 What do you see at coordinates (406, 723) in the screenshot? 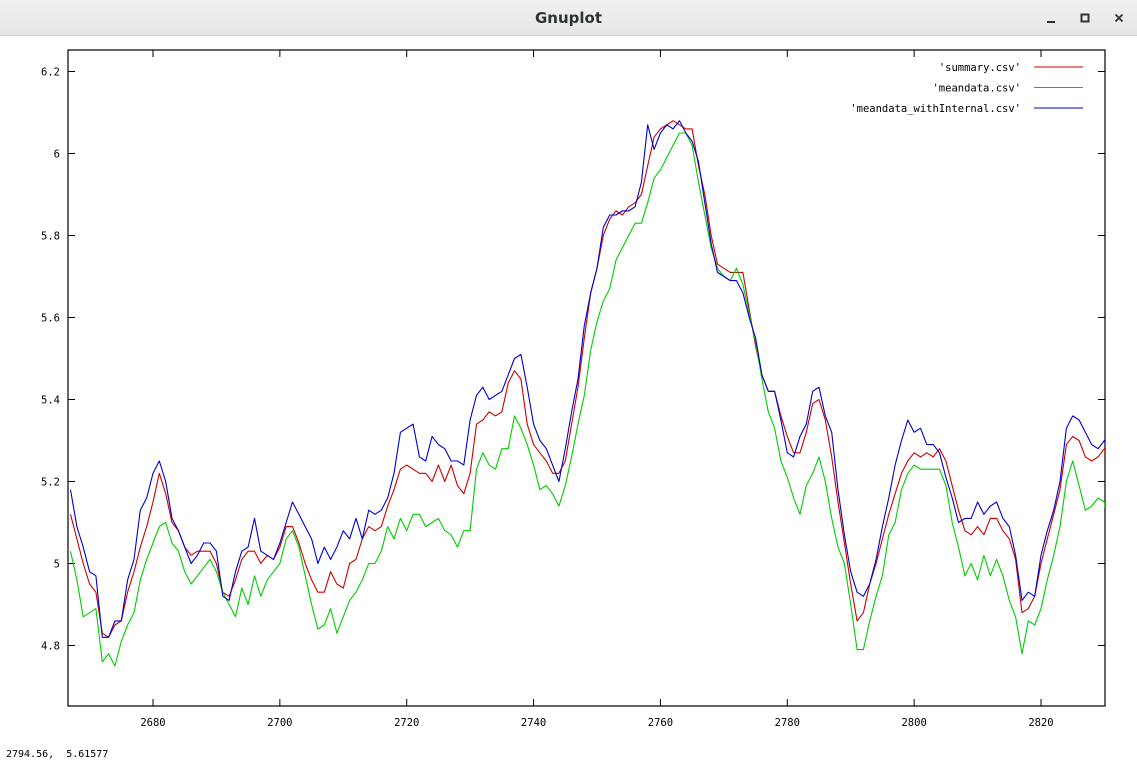
I see `x-tick-label: 2720` at bounding box center [406, 723].